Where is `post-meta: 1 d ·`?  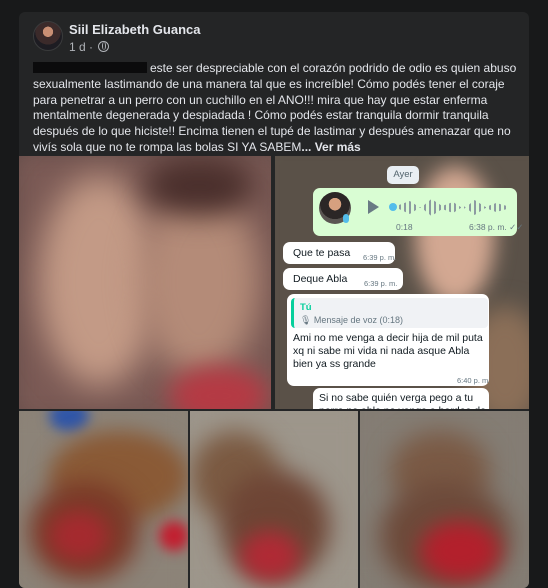 post-meta: 1 d · is located at coordinates (89, 47).